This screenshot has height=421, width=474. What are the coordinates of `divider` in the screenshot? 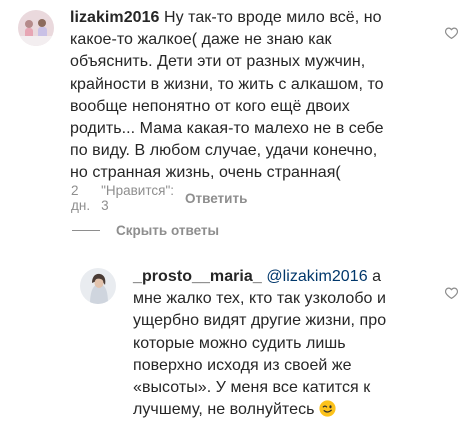 It's located at (86, 230).